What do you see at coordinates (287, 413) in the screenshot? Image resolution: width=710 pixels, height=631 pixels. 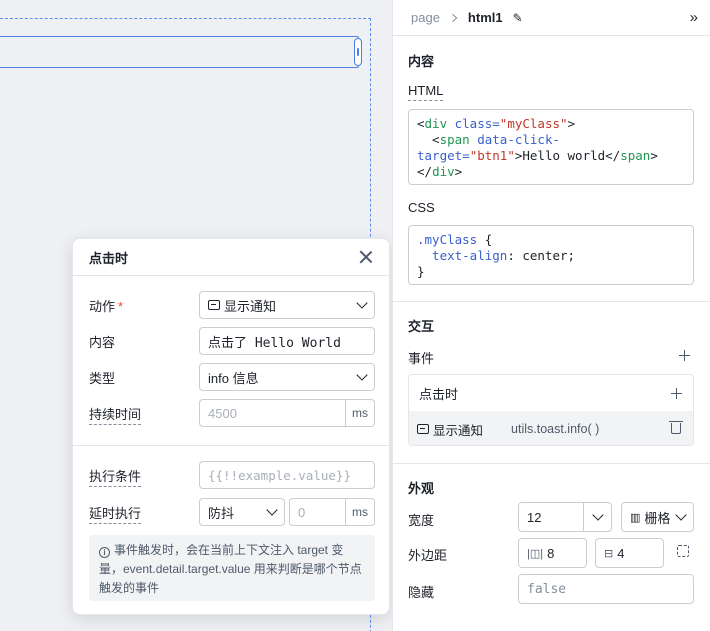 I see `duration-input: 4500 ms` at bounding box center [287, 413].